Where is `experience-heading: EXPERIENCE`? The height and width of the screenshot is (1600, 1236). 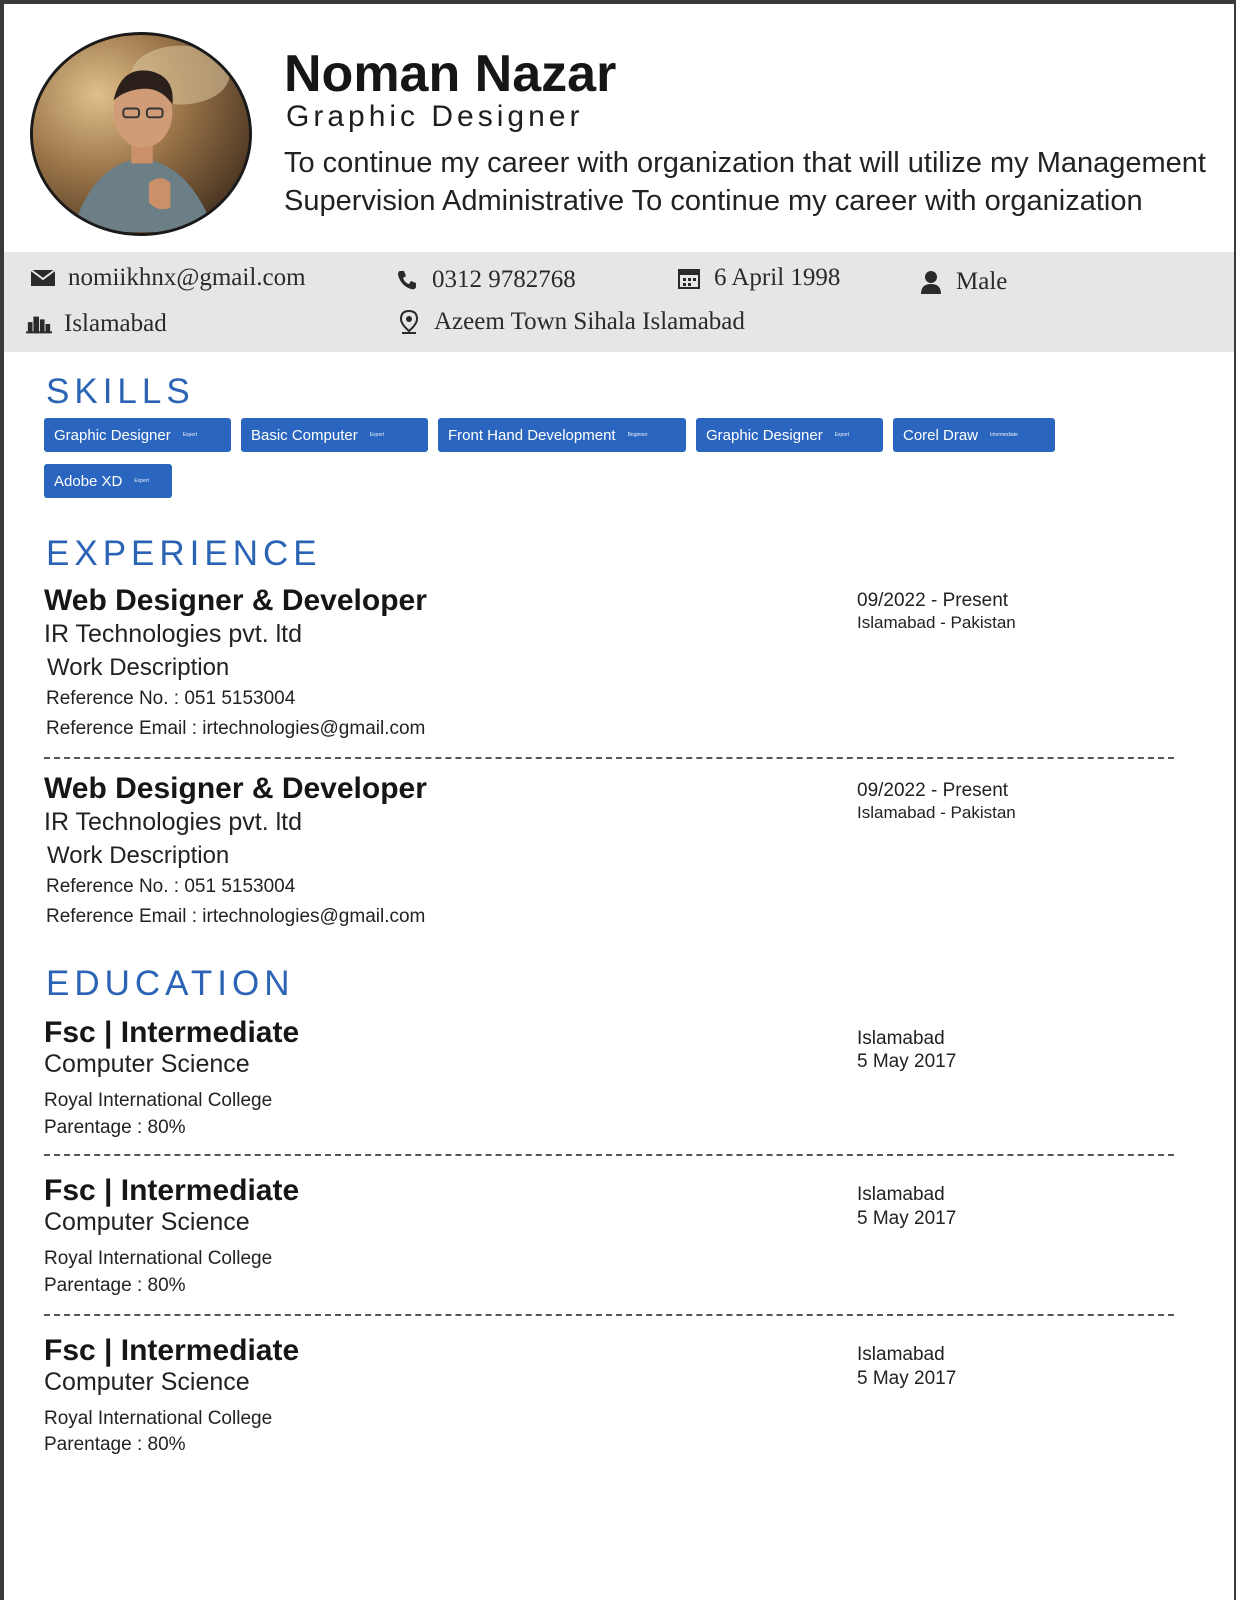 experience-heading: EXPERIENCE is located at coordinates (184, 553).